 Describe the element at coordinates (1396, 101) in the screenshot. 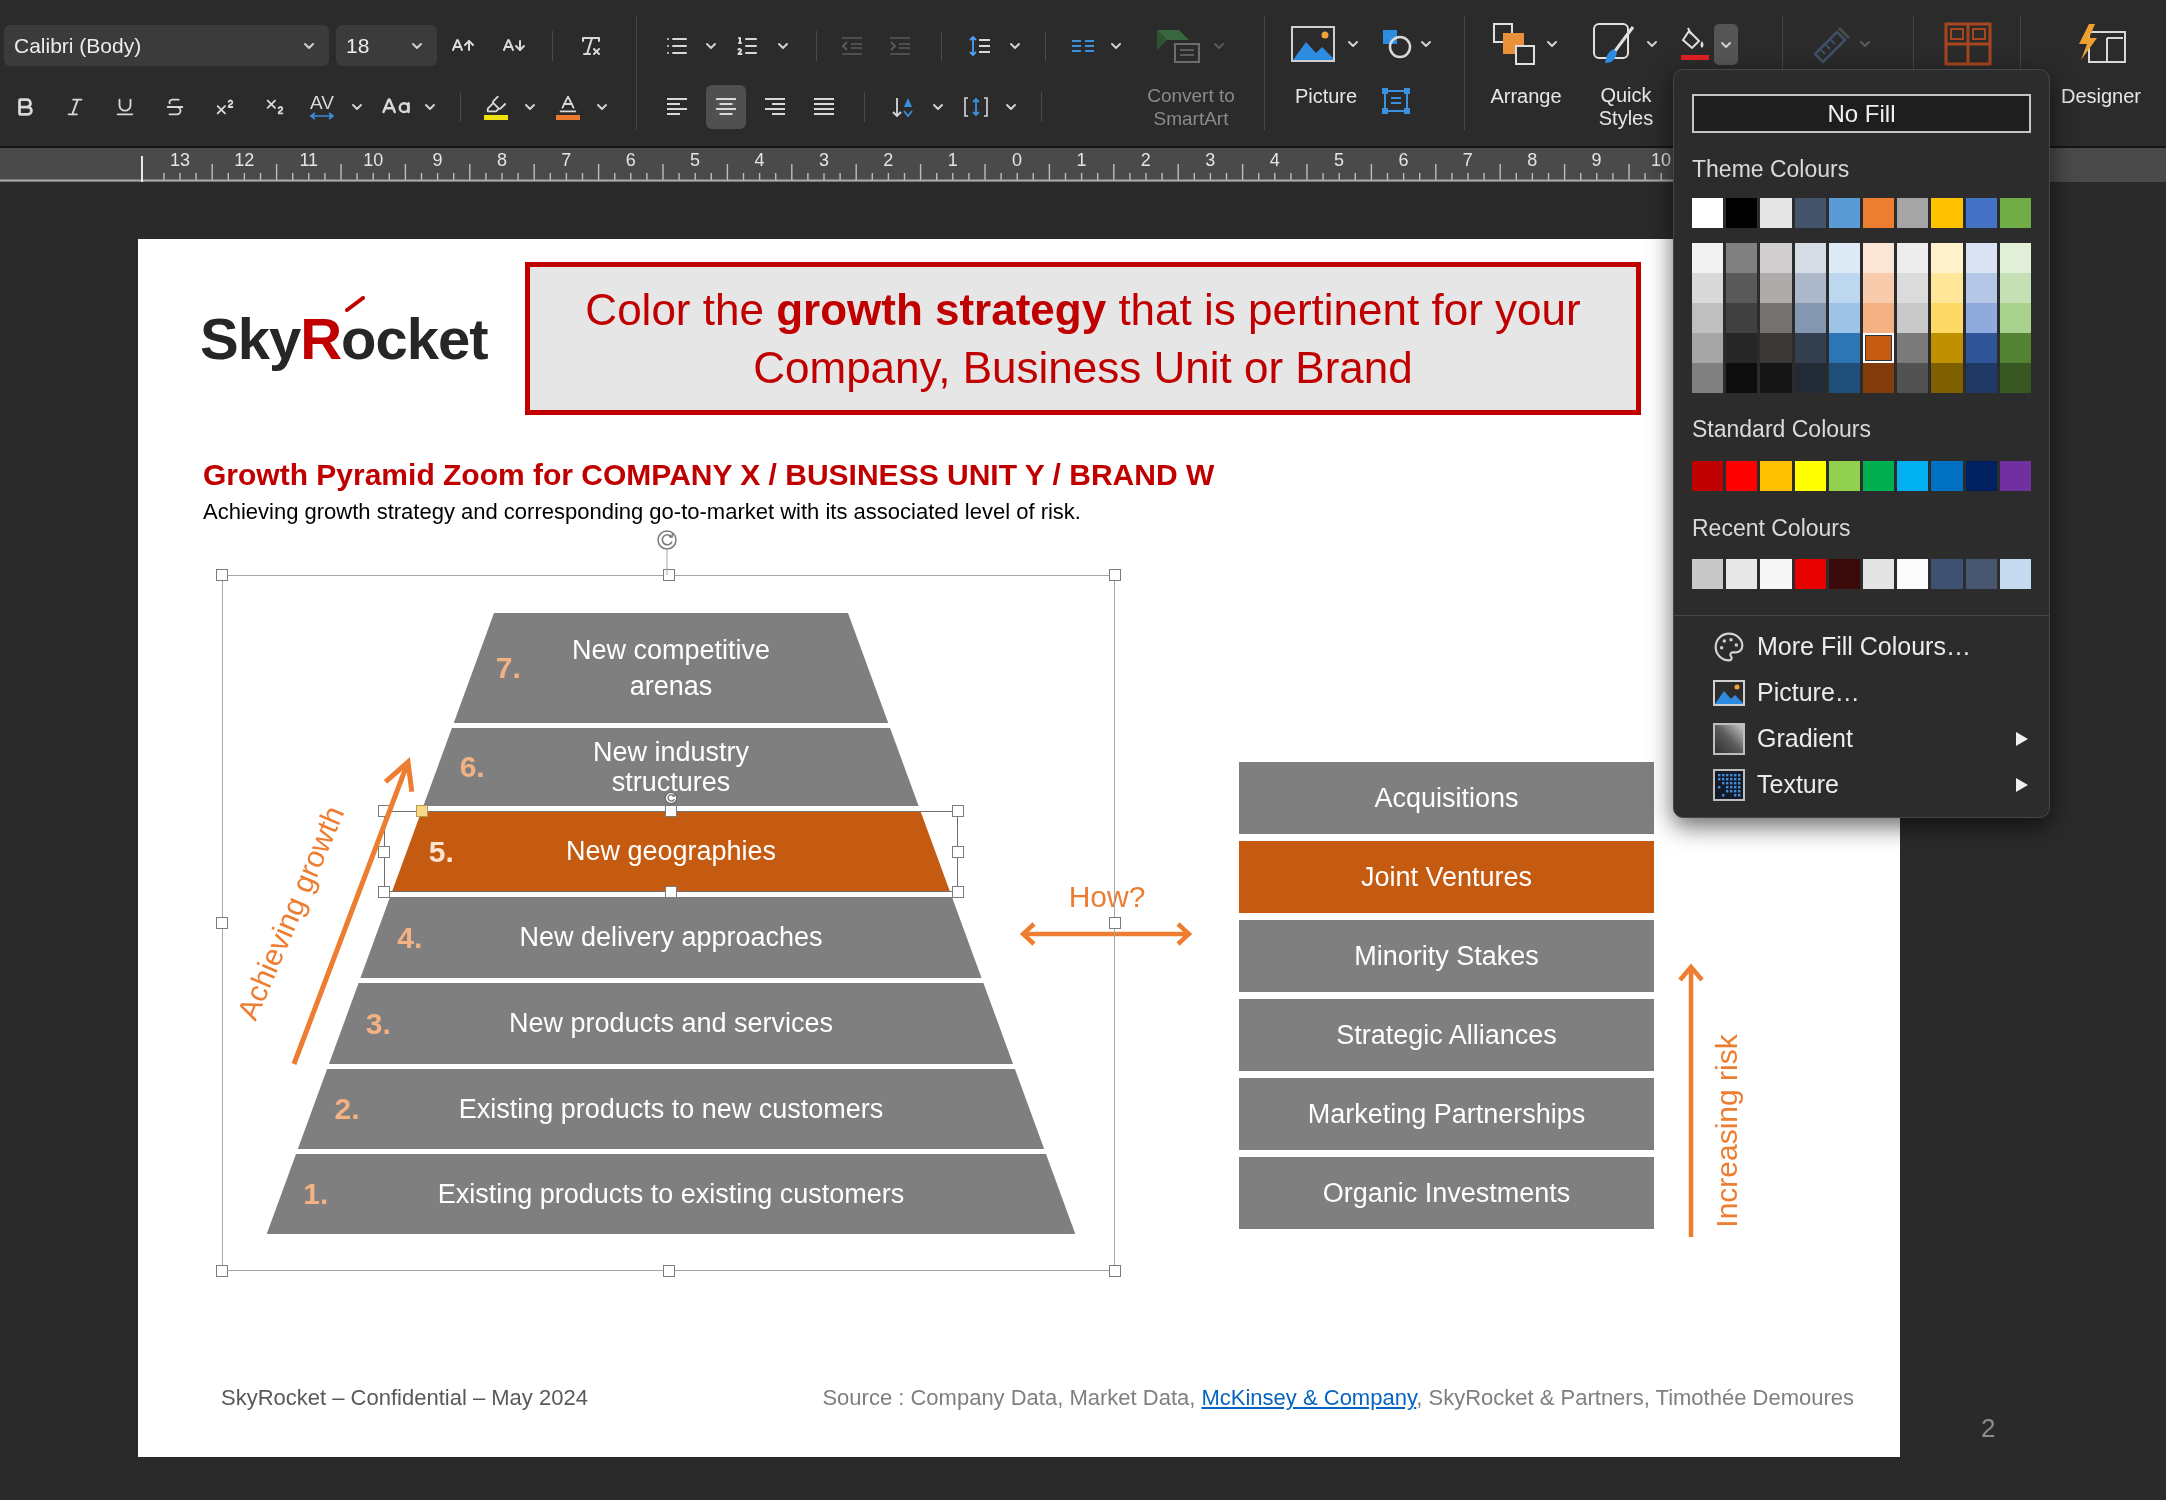

I see `text-box-icon` at that location.